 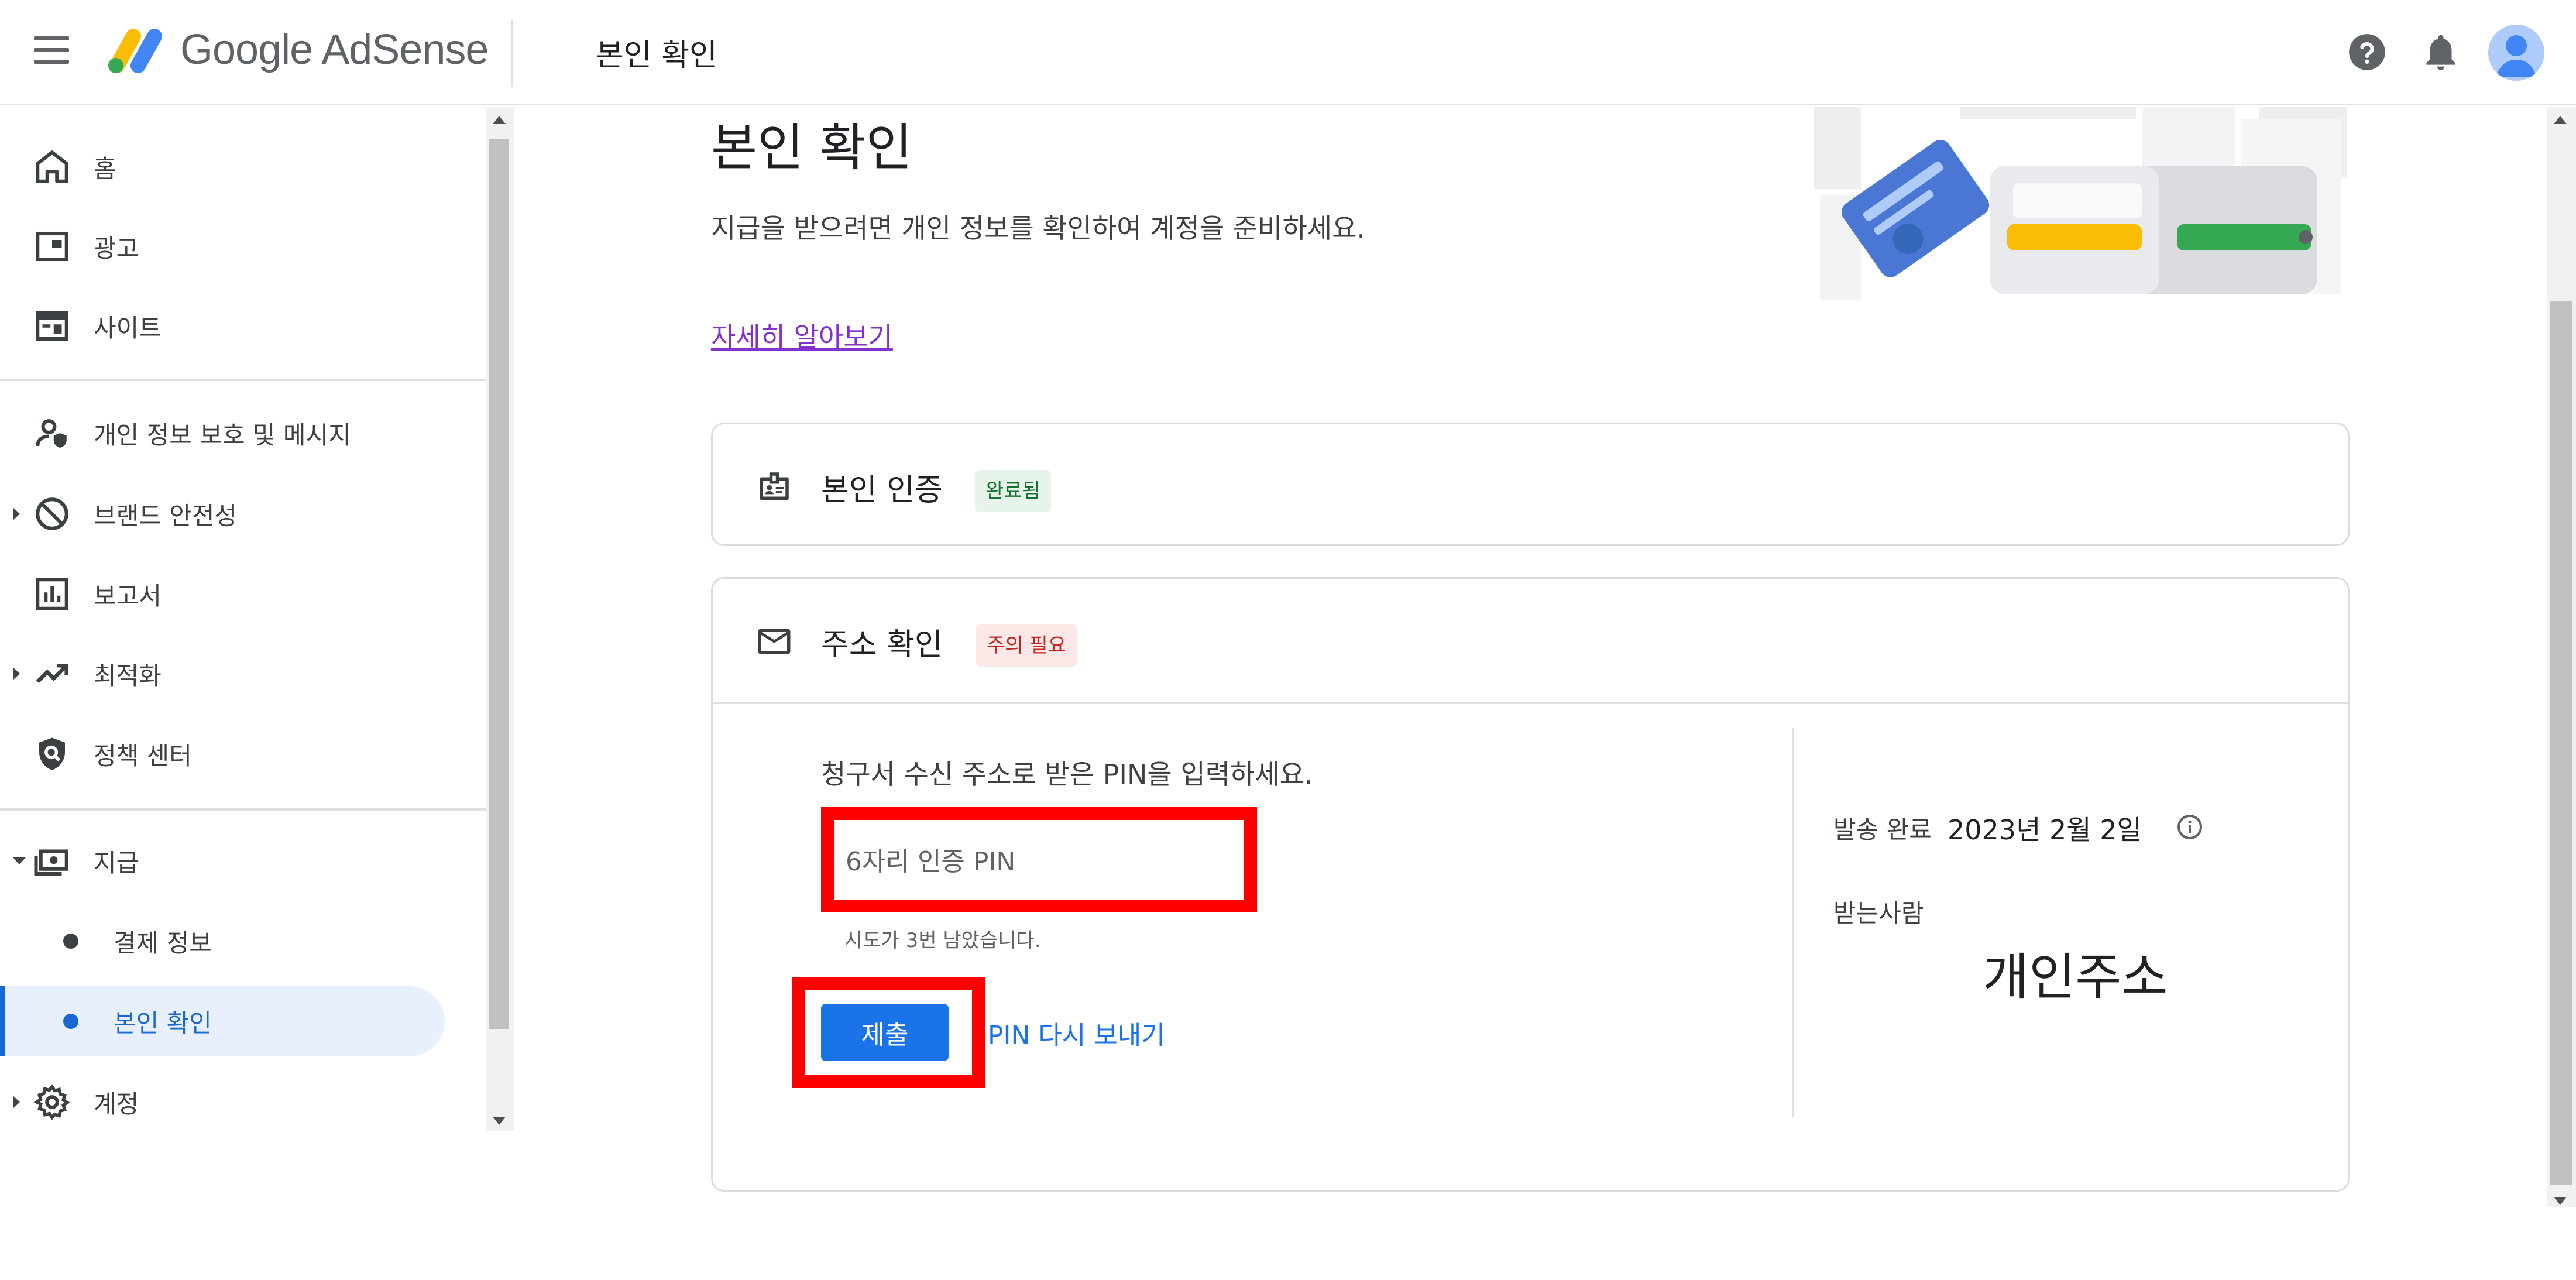 I want to click on sidebar-item-label: 브랜드 안전성, so click(x=166, y=515).